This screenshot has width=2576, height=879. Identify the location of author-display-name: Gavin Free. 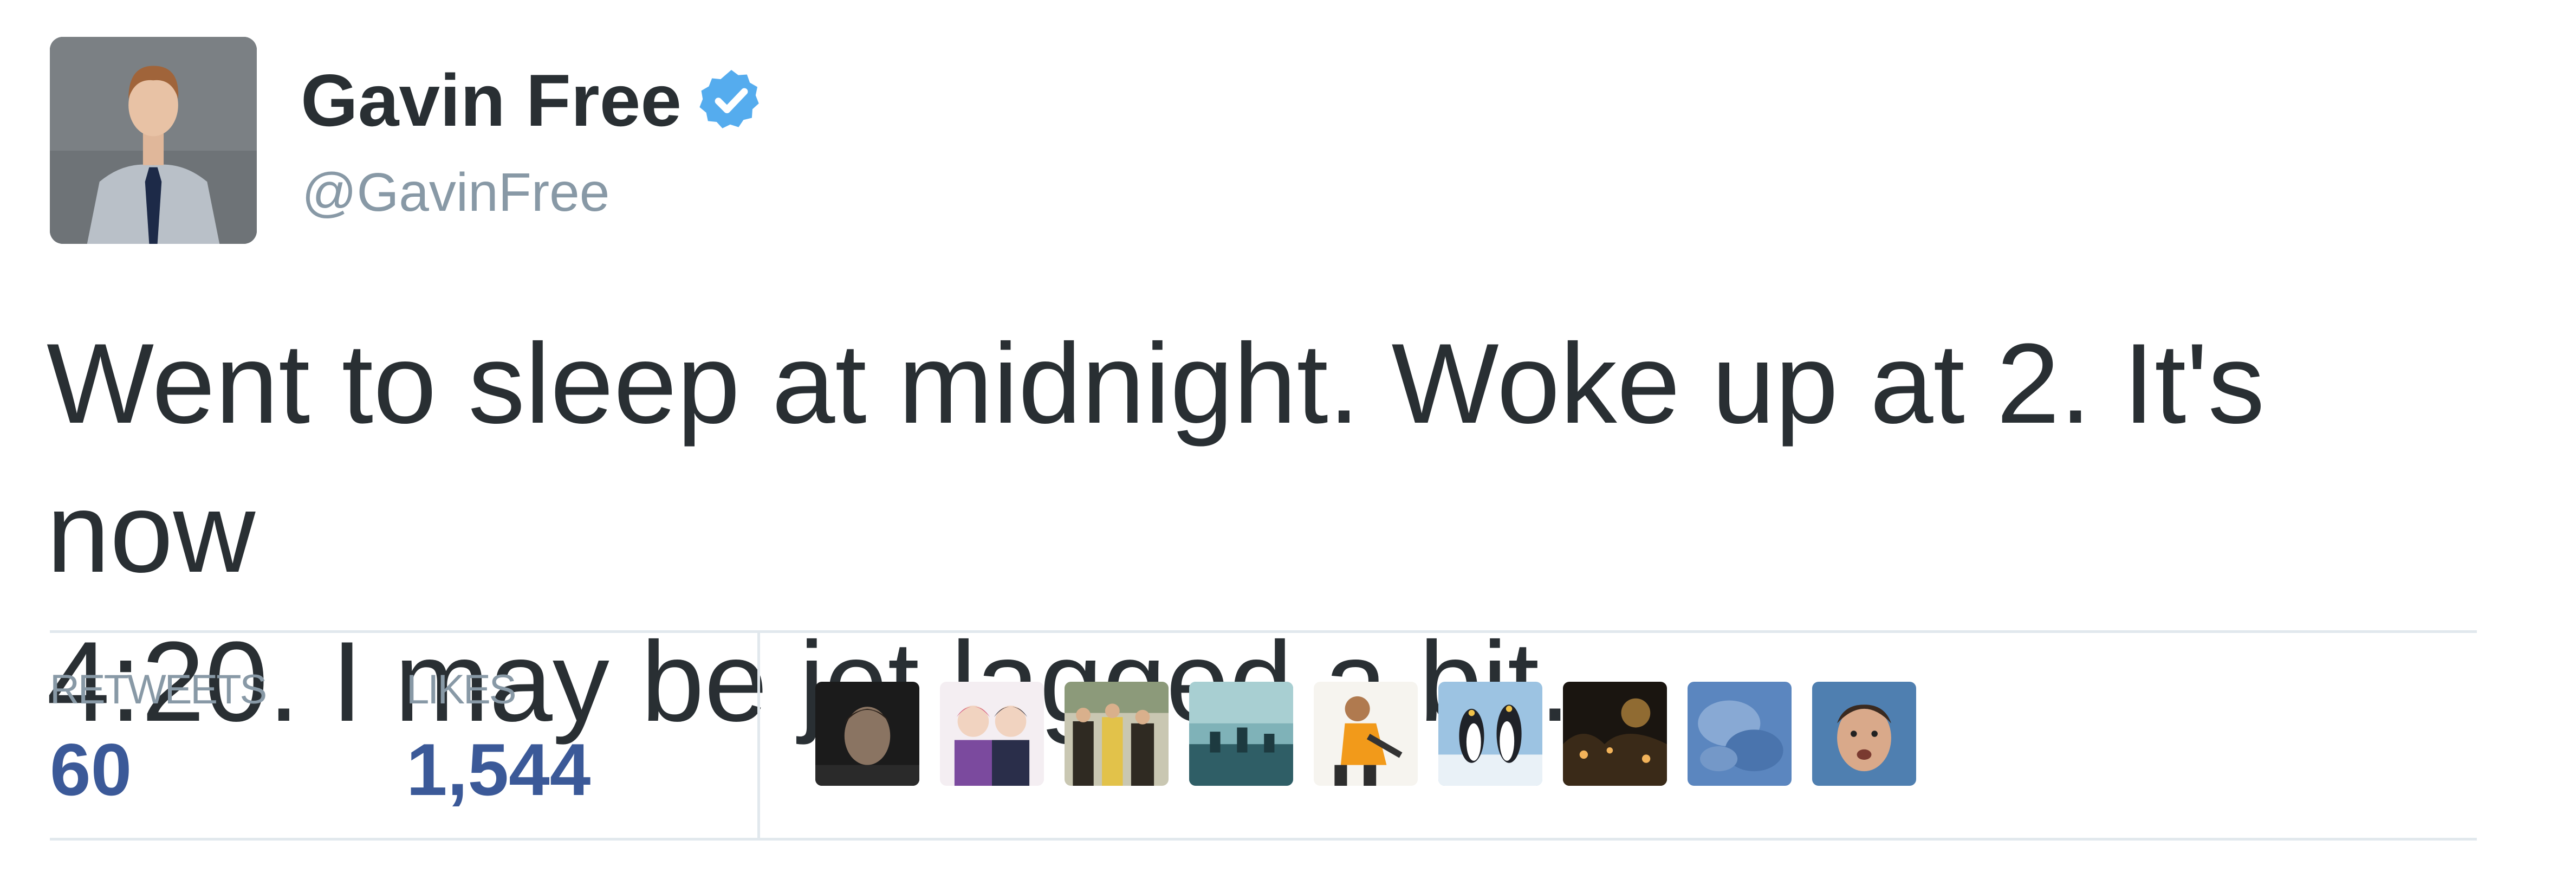
(491, 100).